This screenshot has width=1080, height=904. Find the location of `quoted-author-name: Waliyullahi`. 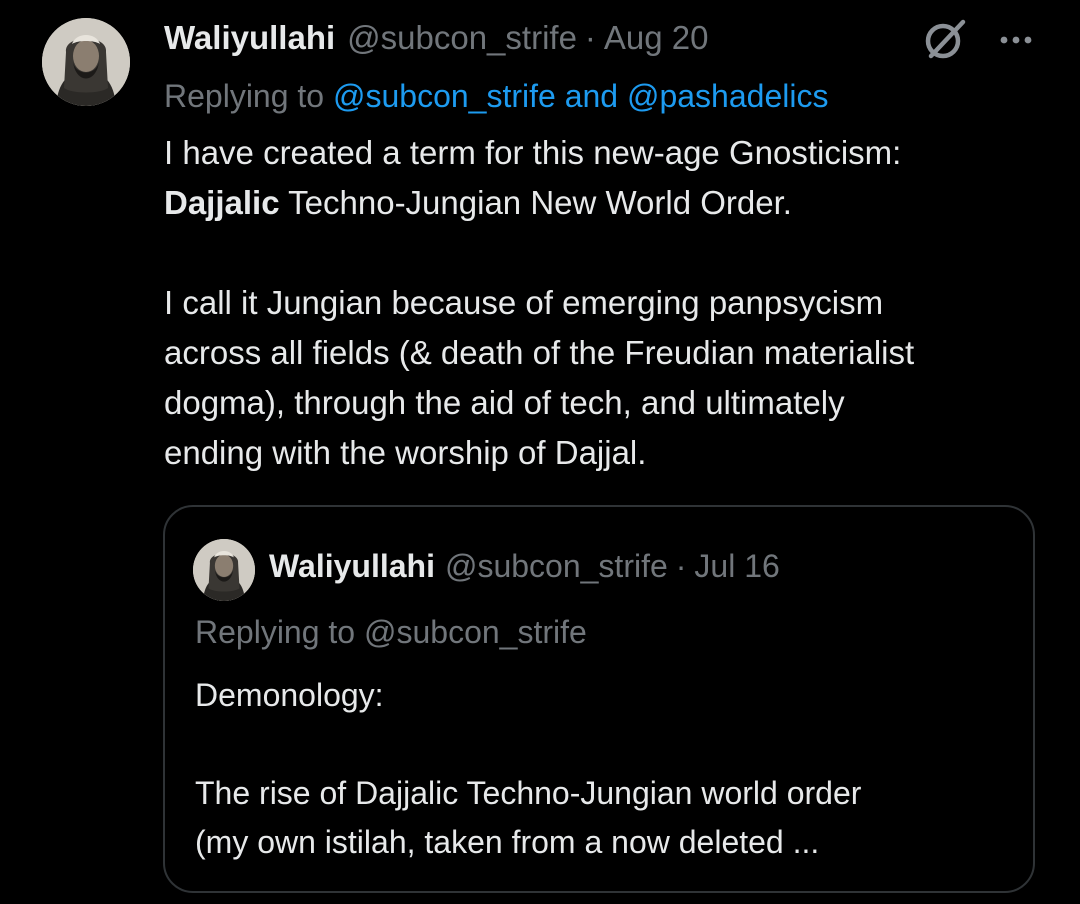

quoted-author-name: Waliyullahi is located at coordinates (352, 566).